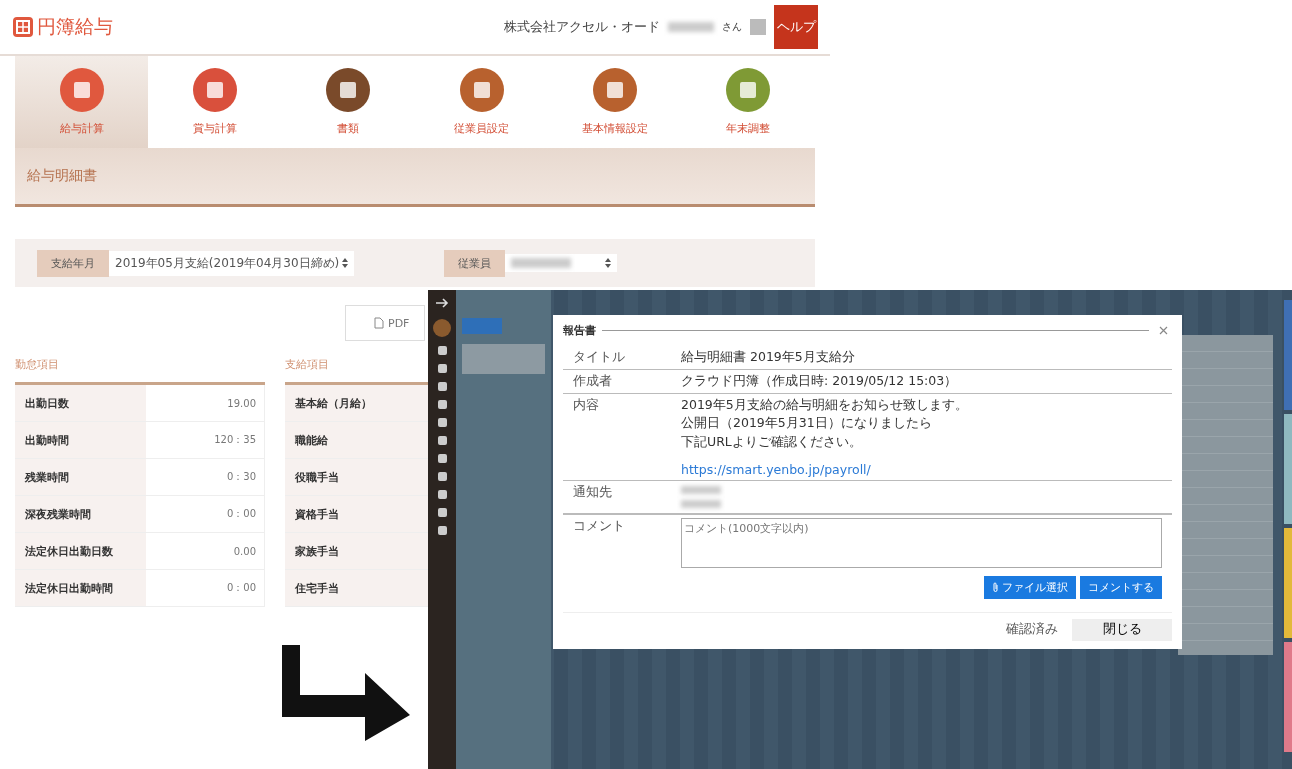 The image size is (1292, 769). I want to click on paperclip-icon, so click(995, 587).